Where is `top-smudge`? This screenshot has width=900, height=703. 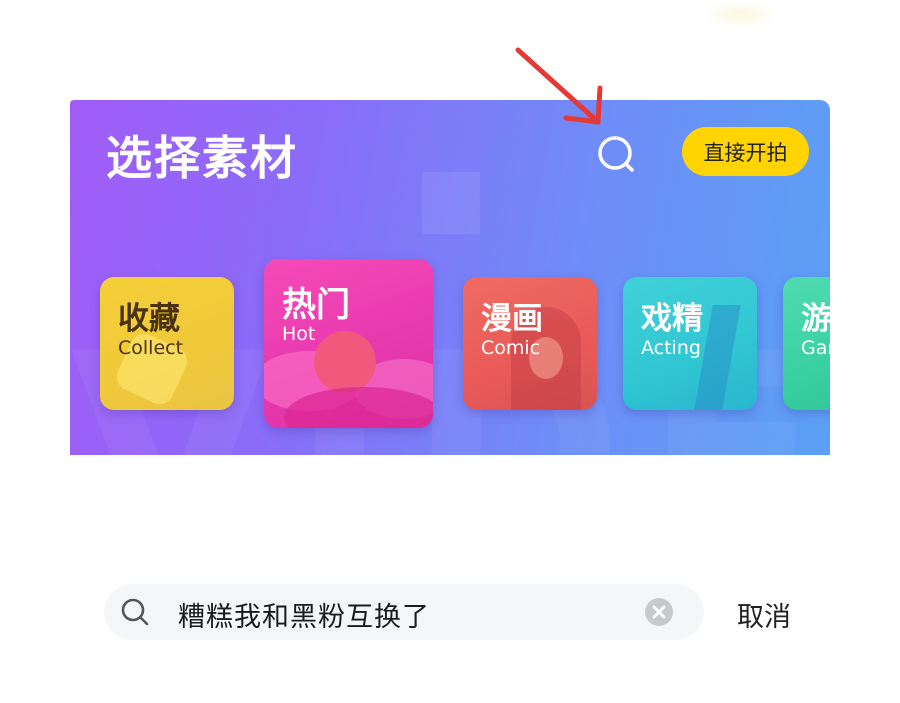 top-smudge is located at coordinates (740, 14).